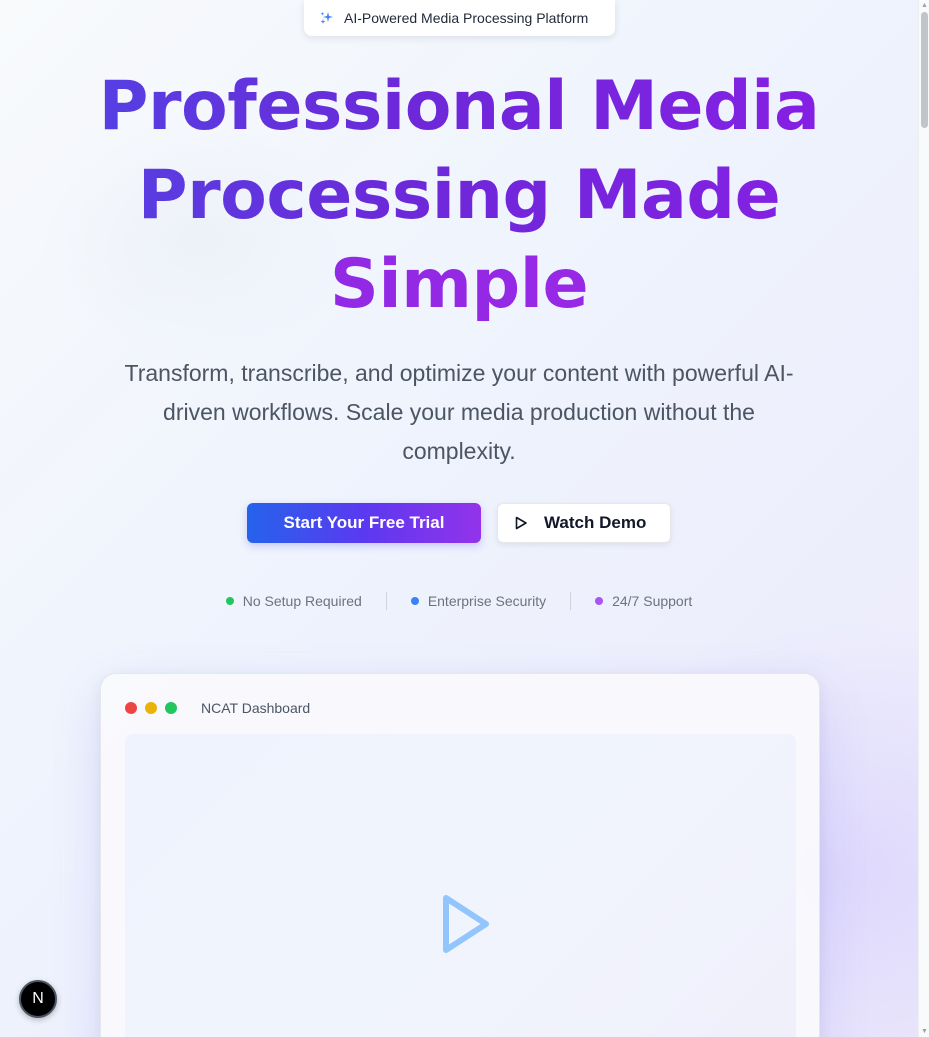 The image size is (929, 1037). I want to click on scrollbar: ▲ ▼, so click(923, 518).